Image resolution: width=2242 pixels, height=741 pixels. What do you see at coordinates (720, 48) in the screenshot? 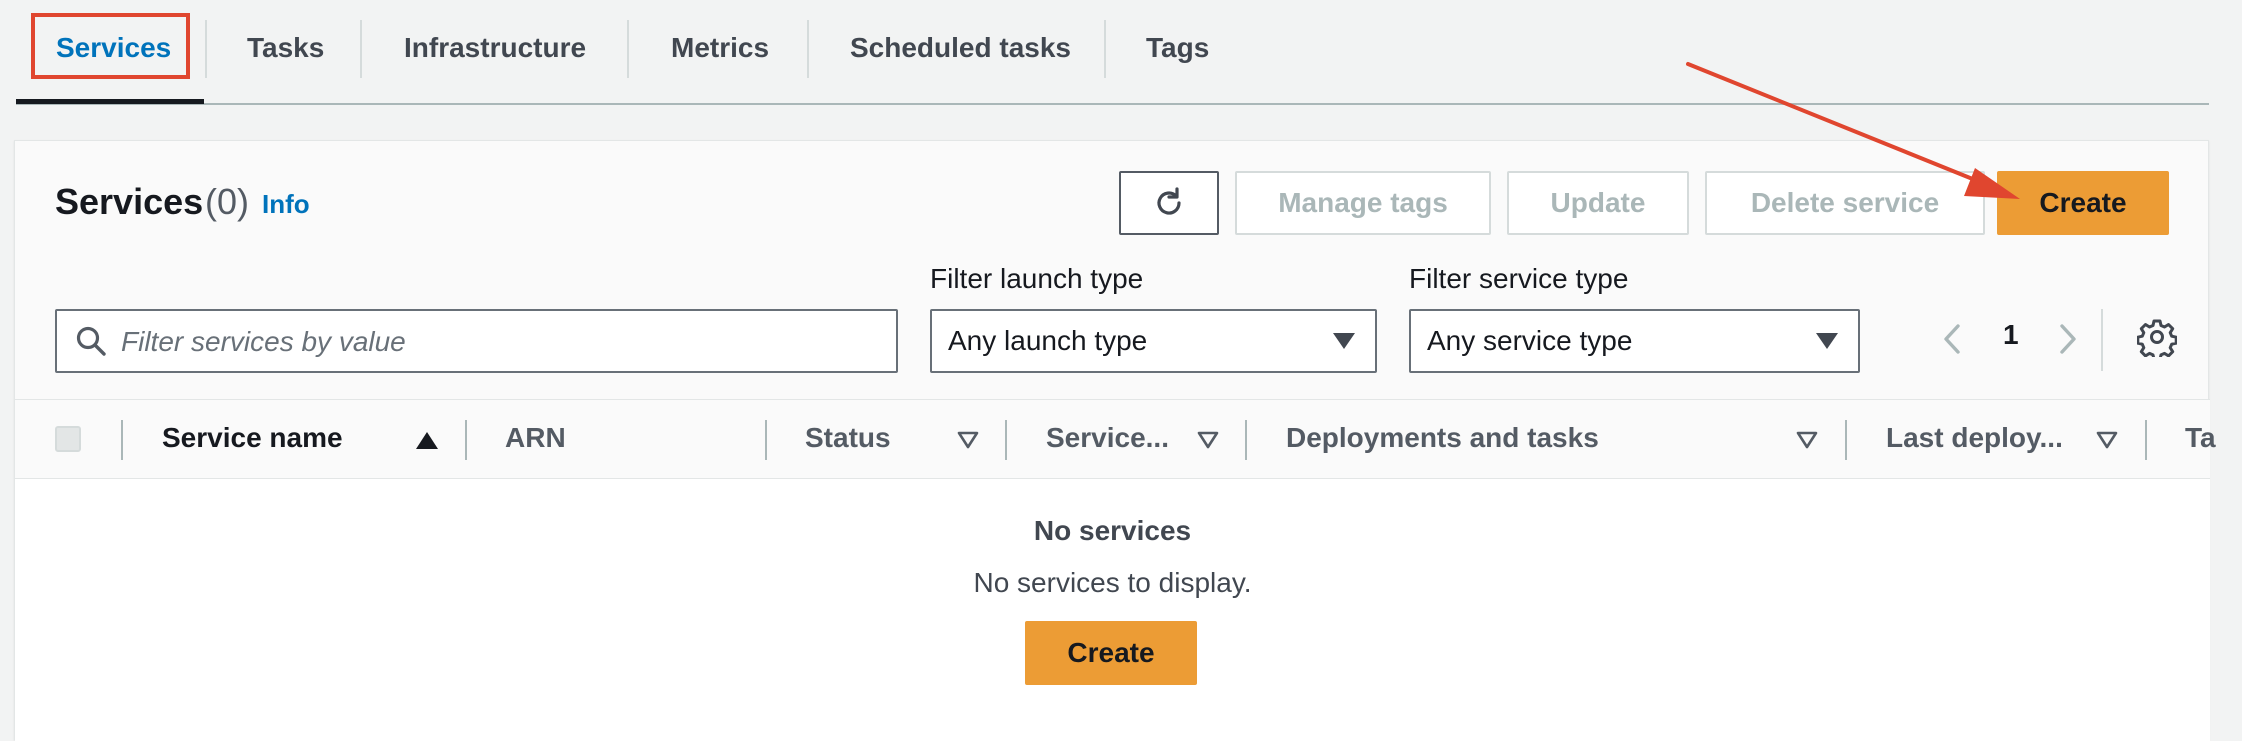
I see `tab-metrics: Metrics` at bounding box center [720, 48].